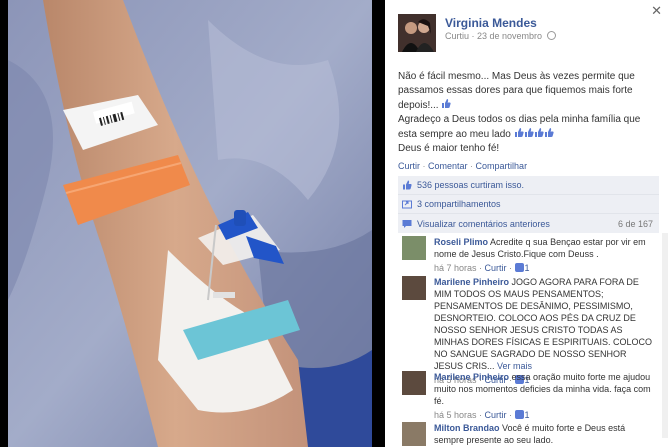 The width and height of the screenshot is (670, 447). What do you see at coordinates (482, 415) in the screenshot?
I see `comment-meta: há 5 horas · Curtir · 1` at bounding box center [482, 415].